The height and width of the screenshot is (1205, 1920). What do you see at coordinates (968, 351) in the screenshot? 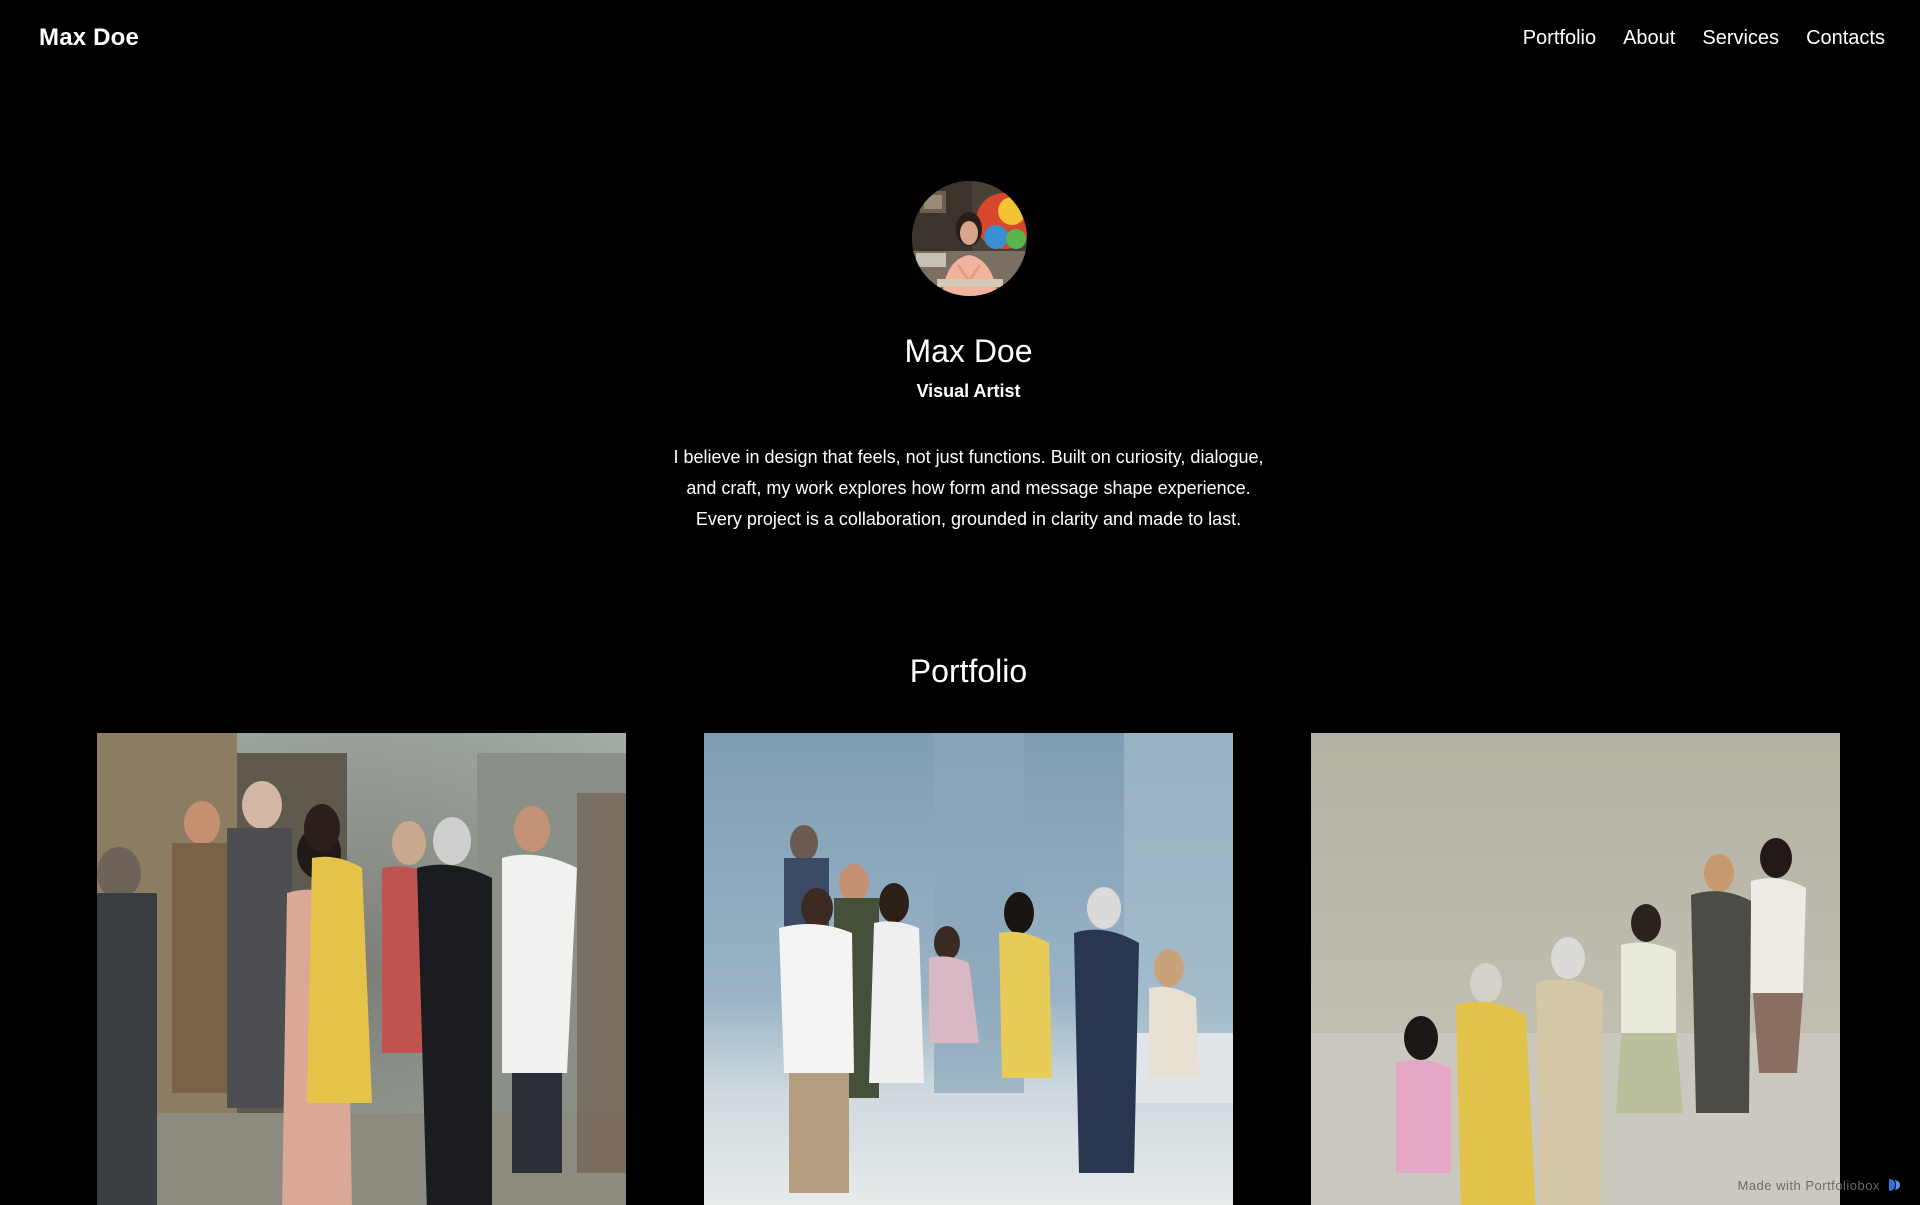
I see `profile-name: Max Doe` at bounding box center [968, 351].